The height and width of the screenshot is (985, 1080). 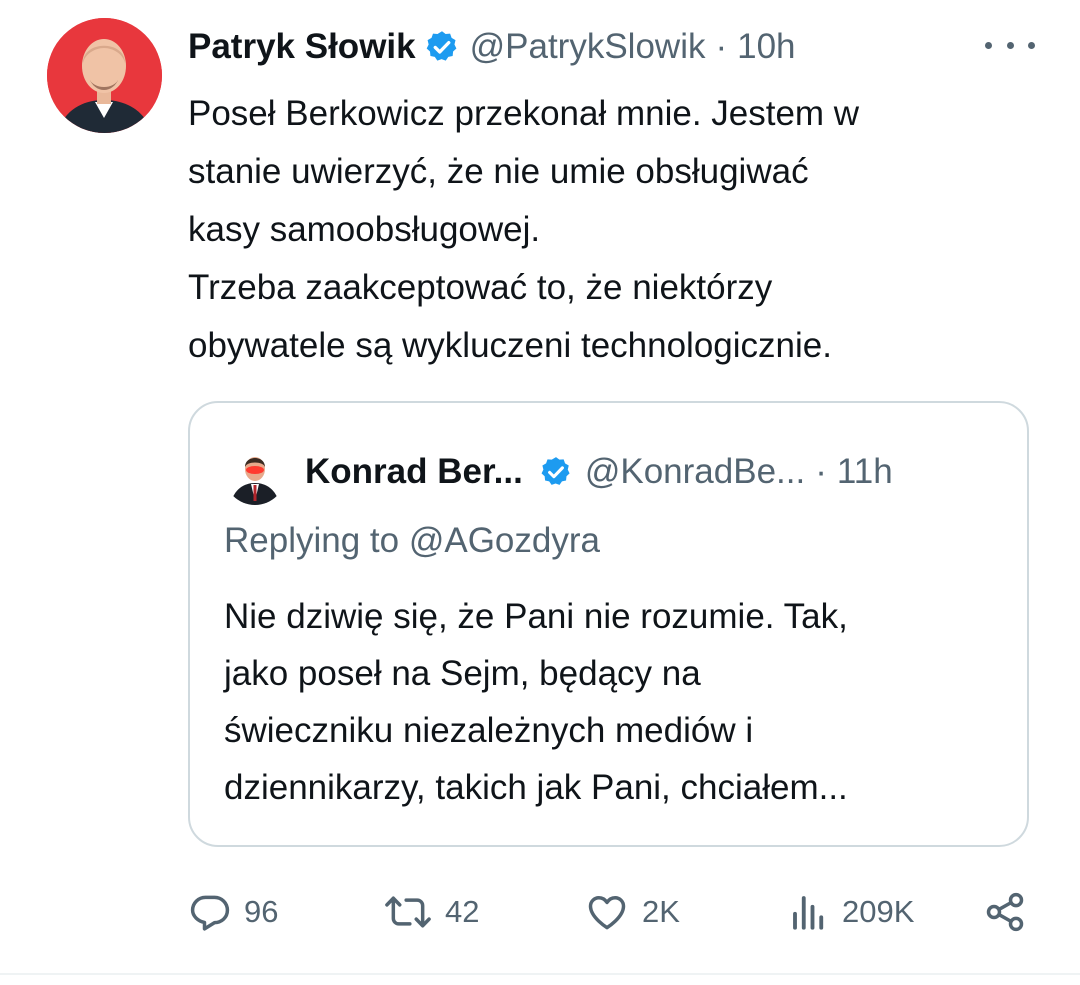 What do you see at coordinates (878, 911) in the screenshot?
I see `views-count: 209K` at bounding box center [878, 911].